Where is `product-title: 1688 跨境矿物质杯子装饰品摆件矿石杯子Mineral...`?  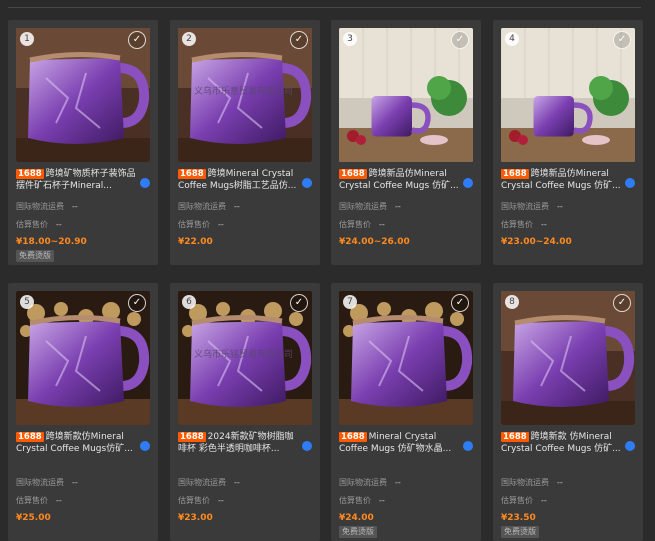 product-title: 1688 跨境矿物质杯子装饰品摆件矿石杯子Mineral... is located at coordinates (77, 181).